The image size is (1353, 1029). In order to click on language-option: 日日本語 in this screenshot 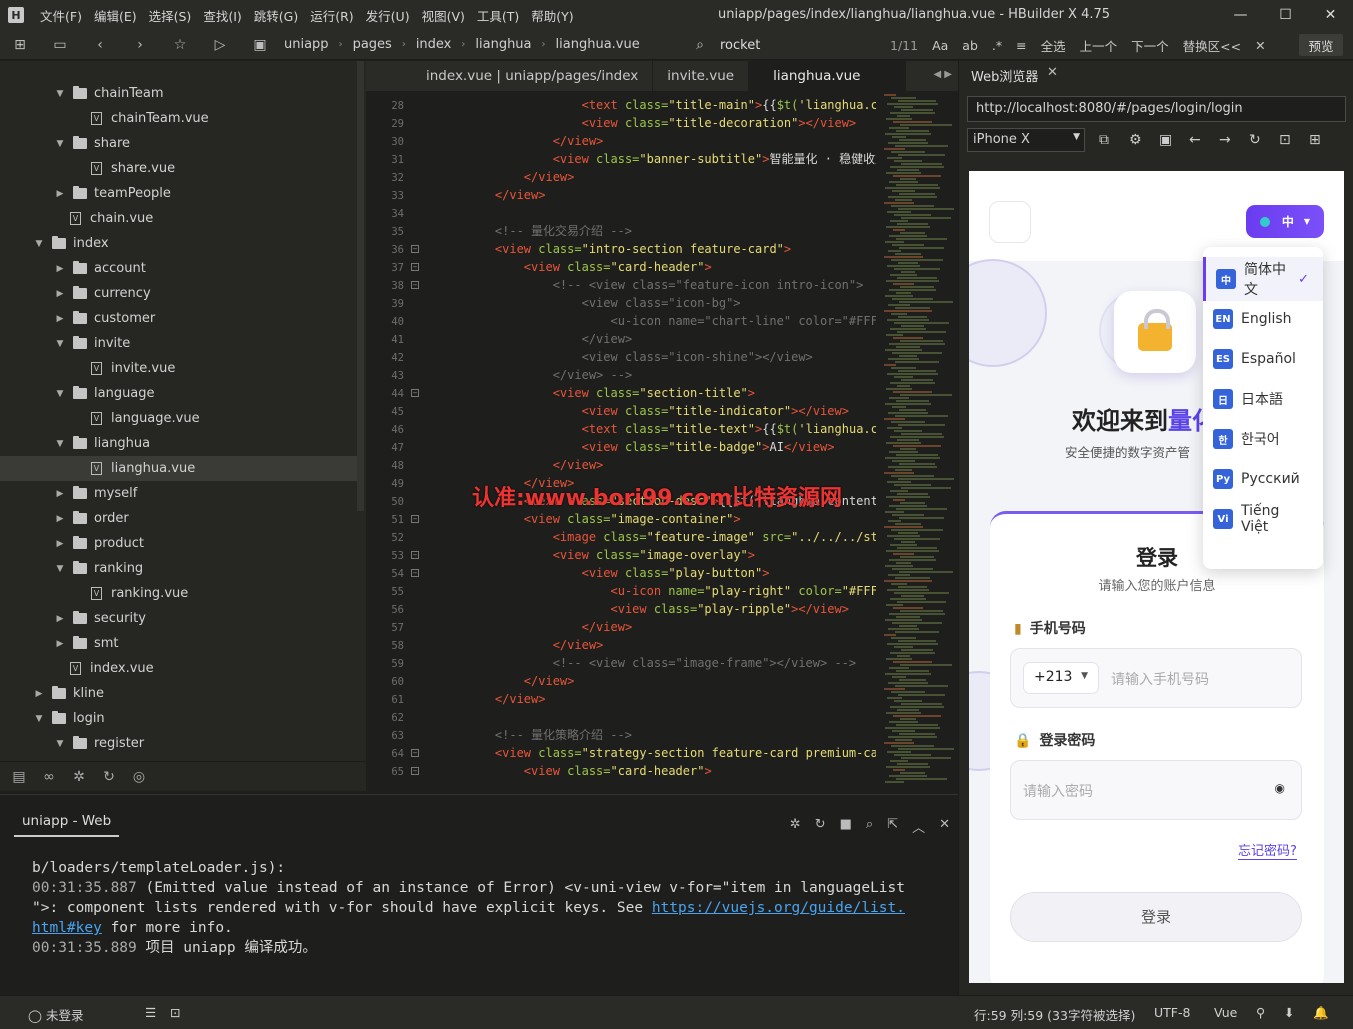, I will do `click(1263, 399)`.